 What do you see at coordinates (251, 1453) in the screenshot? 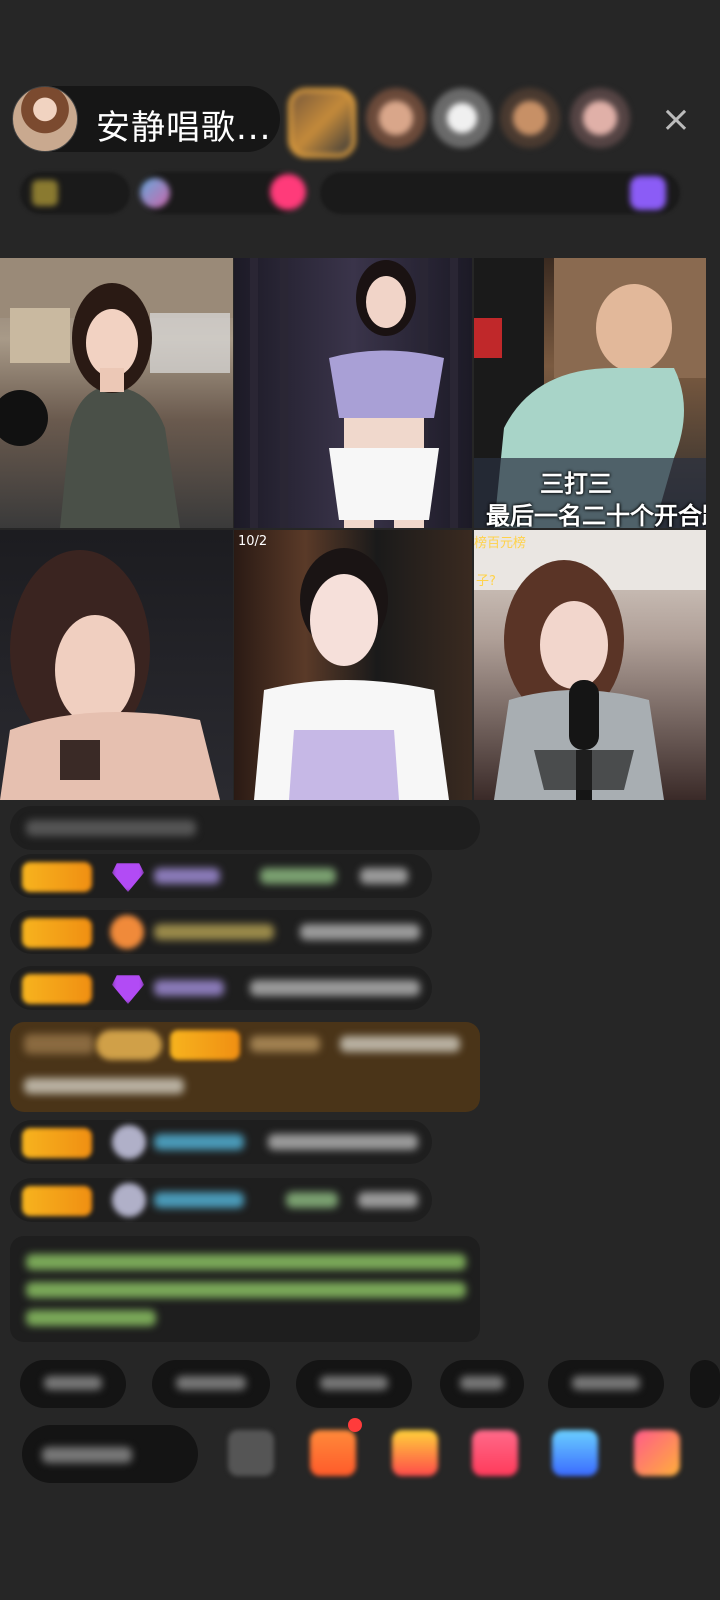
I see `box-icon` at bounding box center [251, 1453].